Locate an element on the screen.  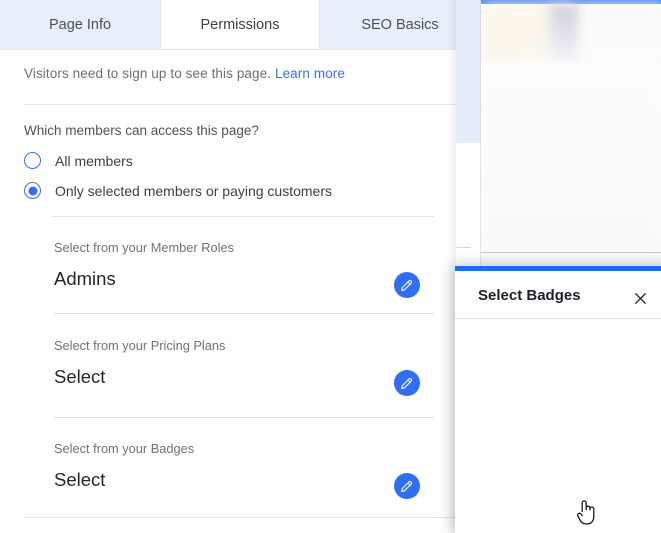
radio-option-all-members: All members is located at coordinates (78, 160).